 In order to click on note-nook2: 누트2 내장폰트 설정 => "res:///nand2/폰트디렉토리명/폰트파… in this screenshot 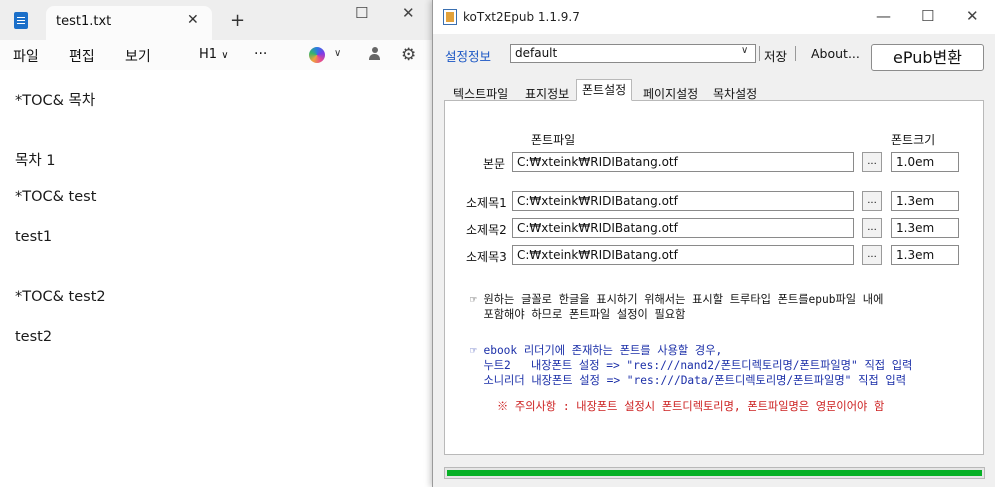, I will do `click(691, 365)`.